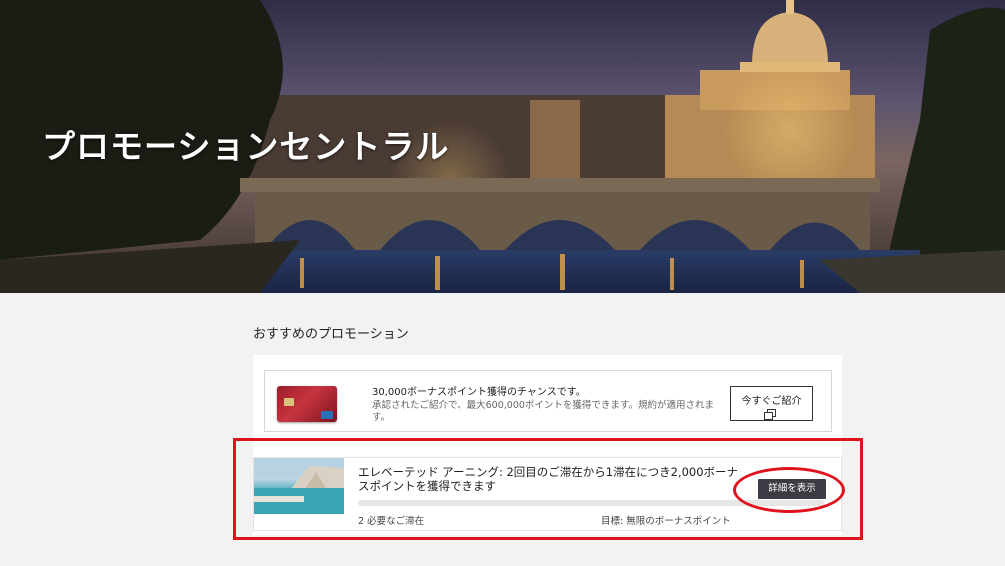  Describe the element at coordinates (770, 414) in the screenshot. I see `external-link-icon` at that location.